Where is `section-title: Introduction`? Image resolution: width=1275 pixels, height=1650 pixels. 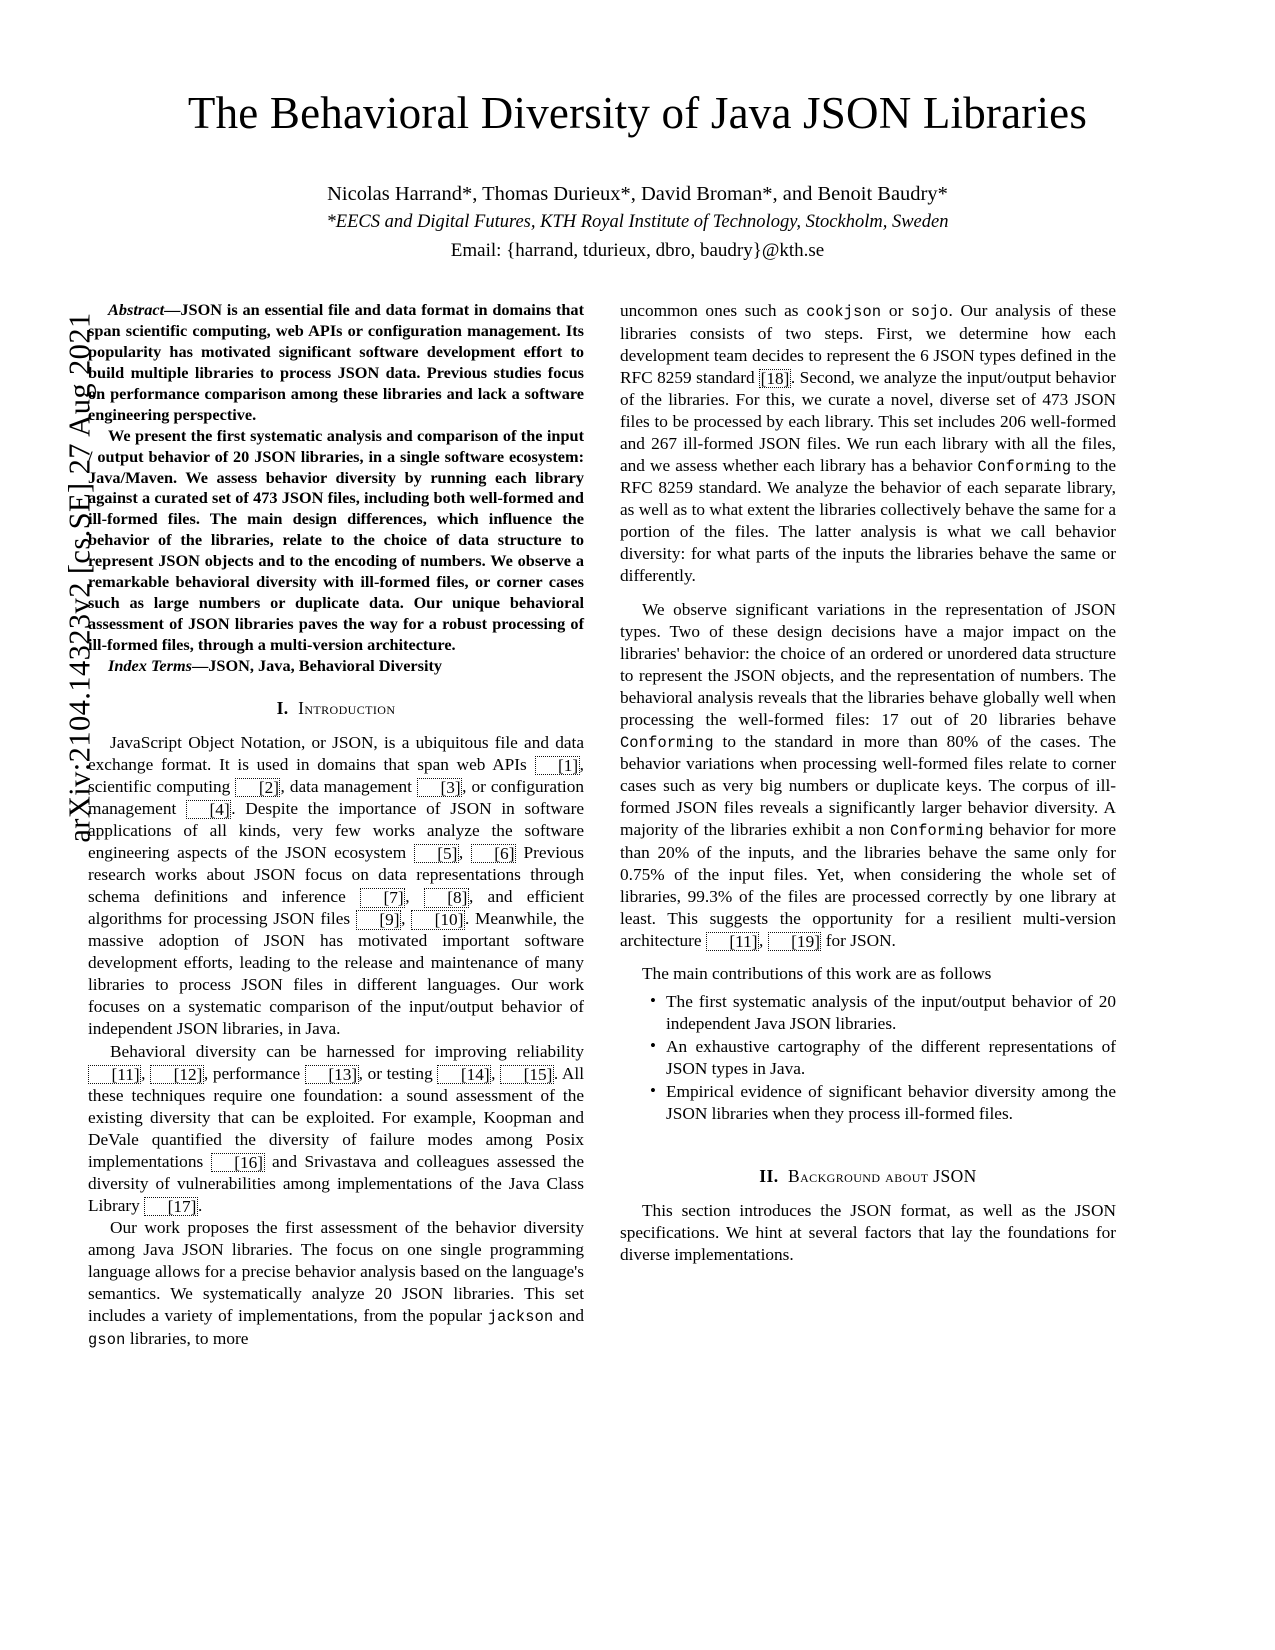 section-title: Introduction is located at coordinates (347, 707).